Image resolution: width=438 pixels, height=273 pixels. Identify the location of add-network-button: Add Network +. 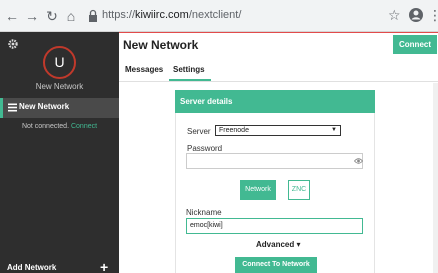
(59, 266).